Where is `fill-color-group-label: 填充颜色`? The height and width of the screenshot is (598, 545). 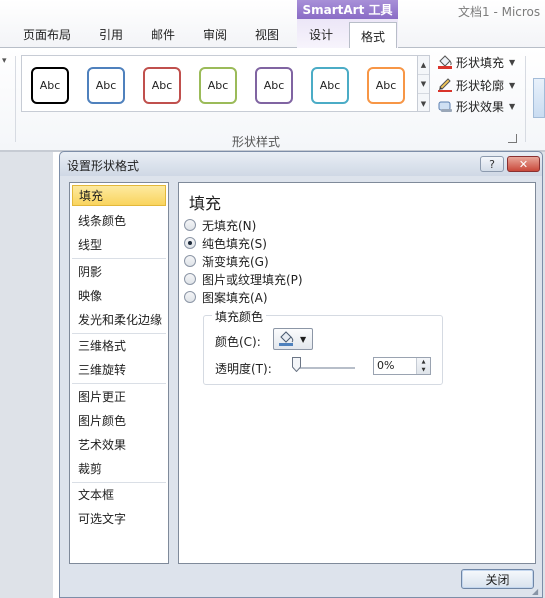 fill-color-group-label: 填充颜色 is located at coordinates (239, 316).